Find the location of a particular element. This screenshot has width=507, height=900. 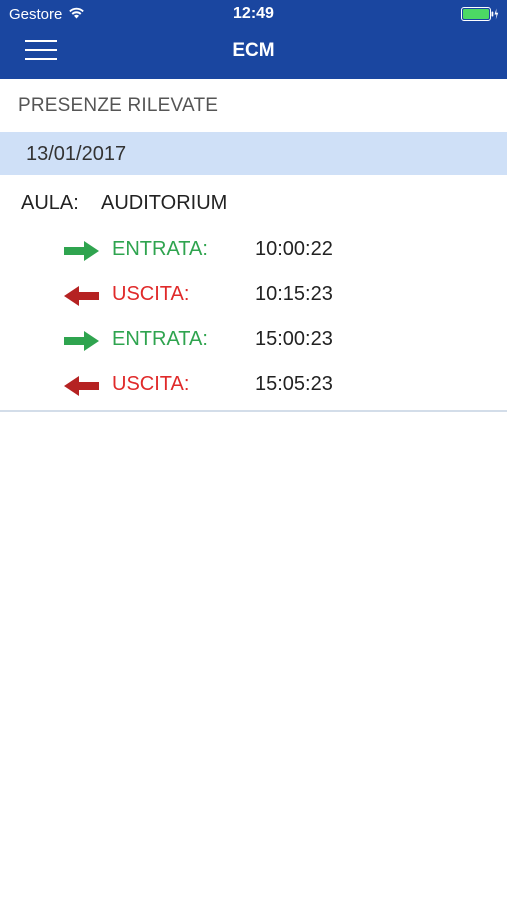

divider is located at coordinates (253, 411).